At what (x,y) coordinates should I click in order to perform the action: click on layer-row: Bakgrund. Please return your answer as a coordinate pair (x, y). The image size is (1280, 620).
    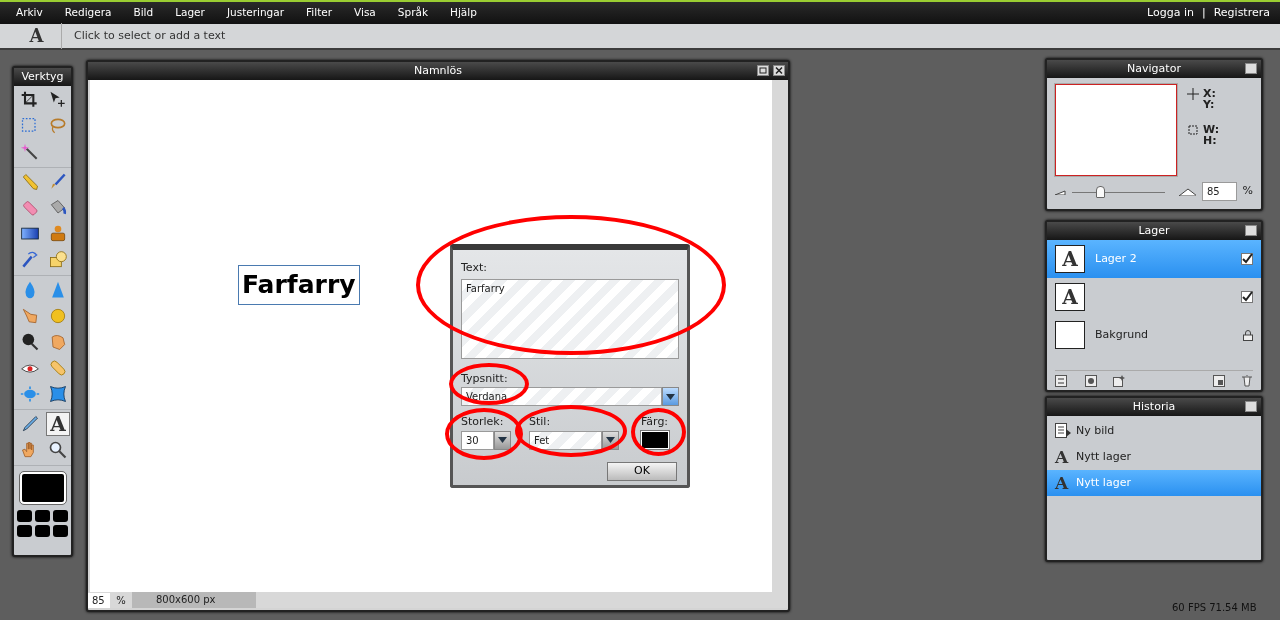
    Looking at the image, I should click on (1154, 335).